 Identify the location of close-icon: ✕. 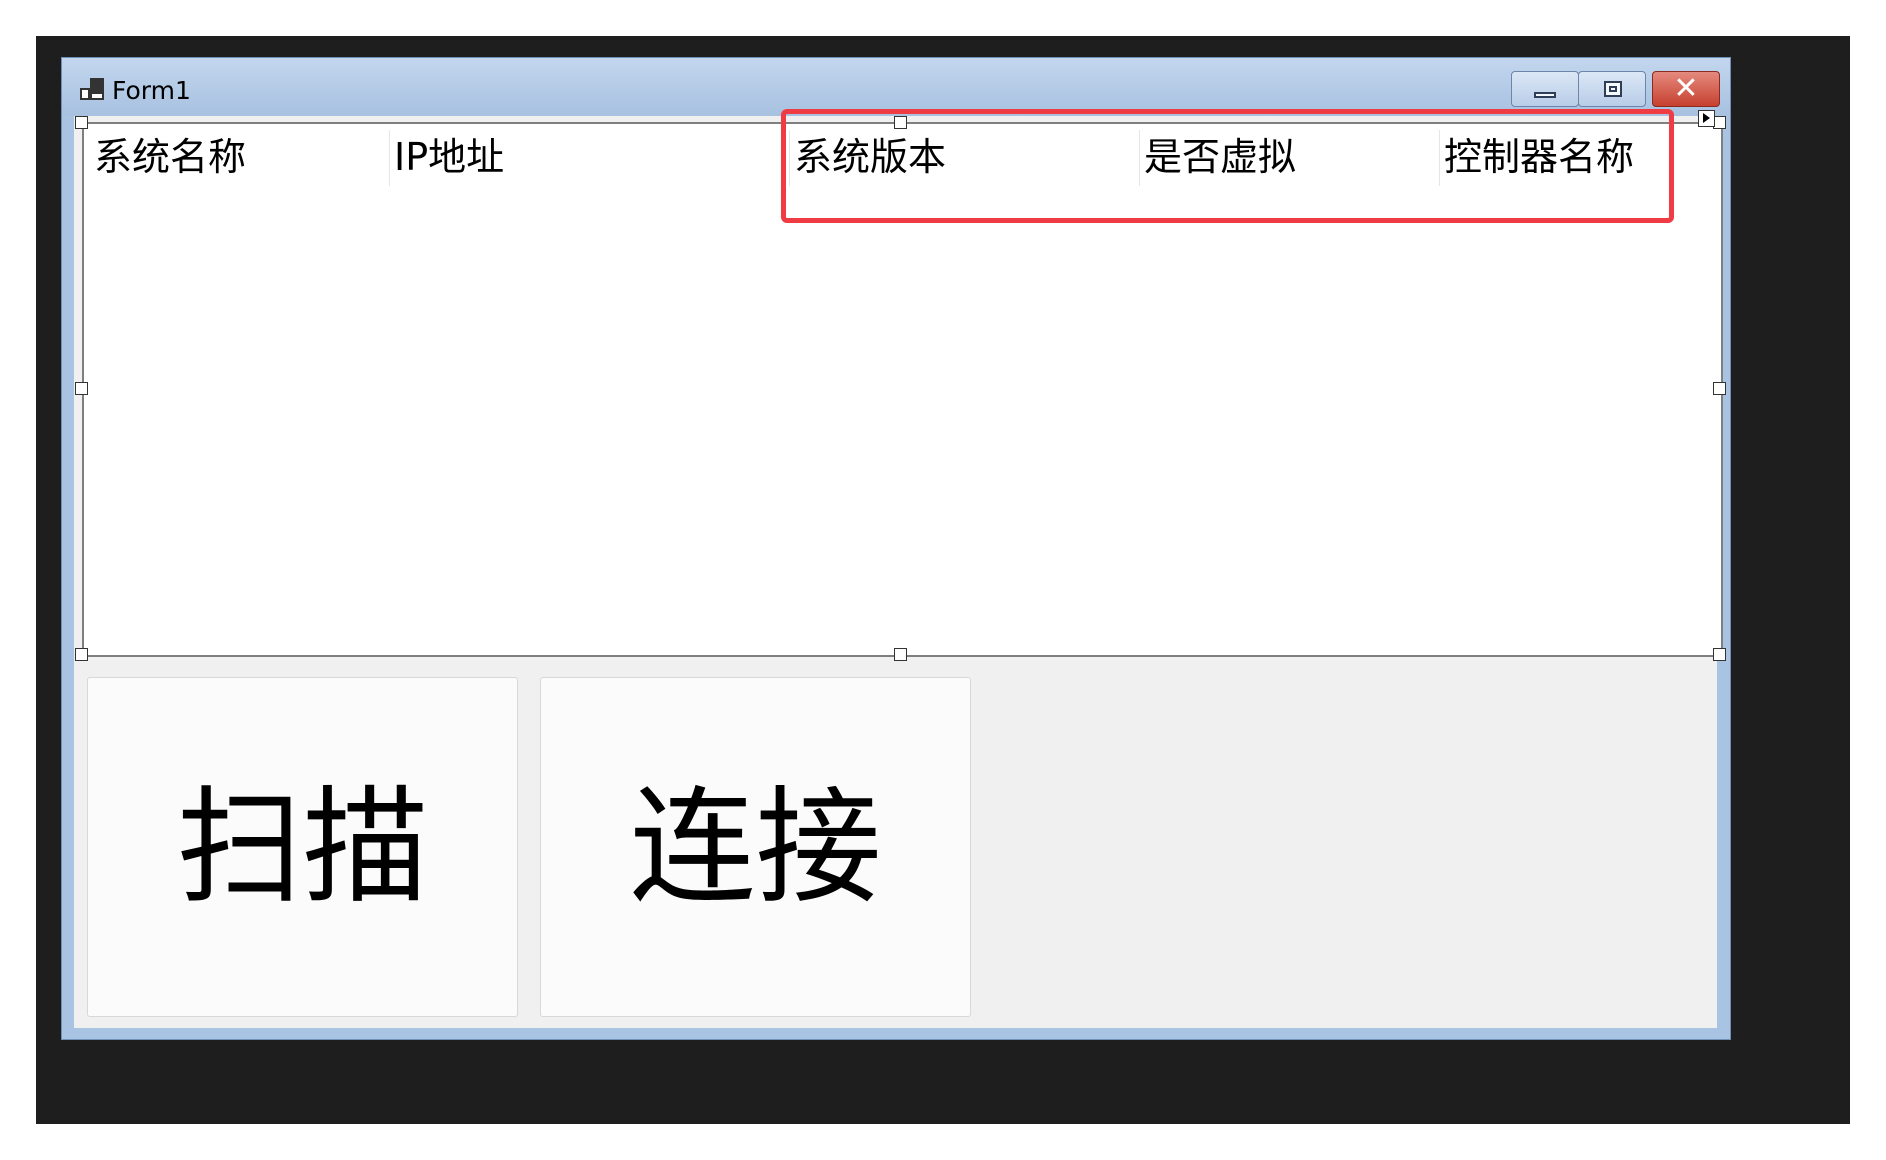
(1686, 88).